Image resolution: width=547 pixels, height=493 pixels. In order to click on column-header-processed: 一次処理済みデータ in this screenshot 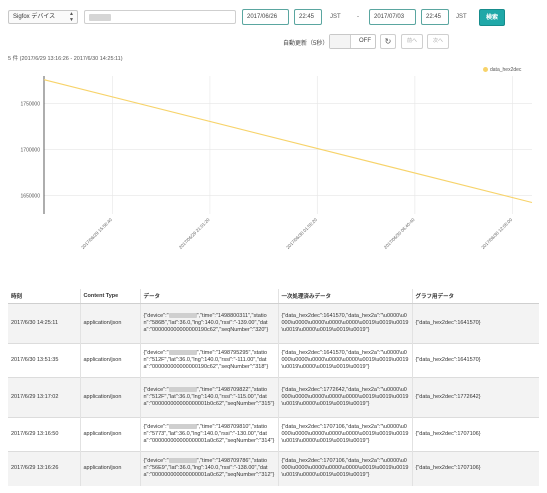, I will do `click(344, 296)`.